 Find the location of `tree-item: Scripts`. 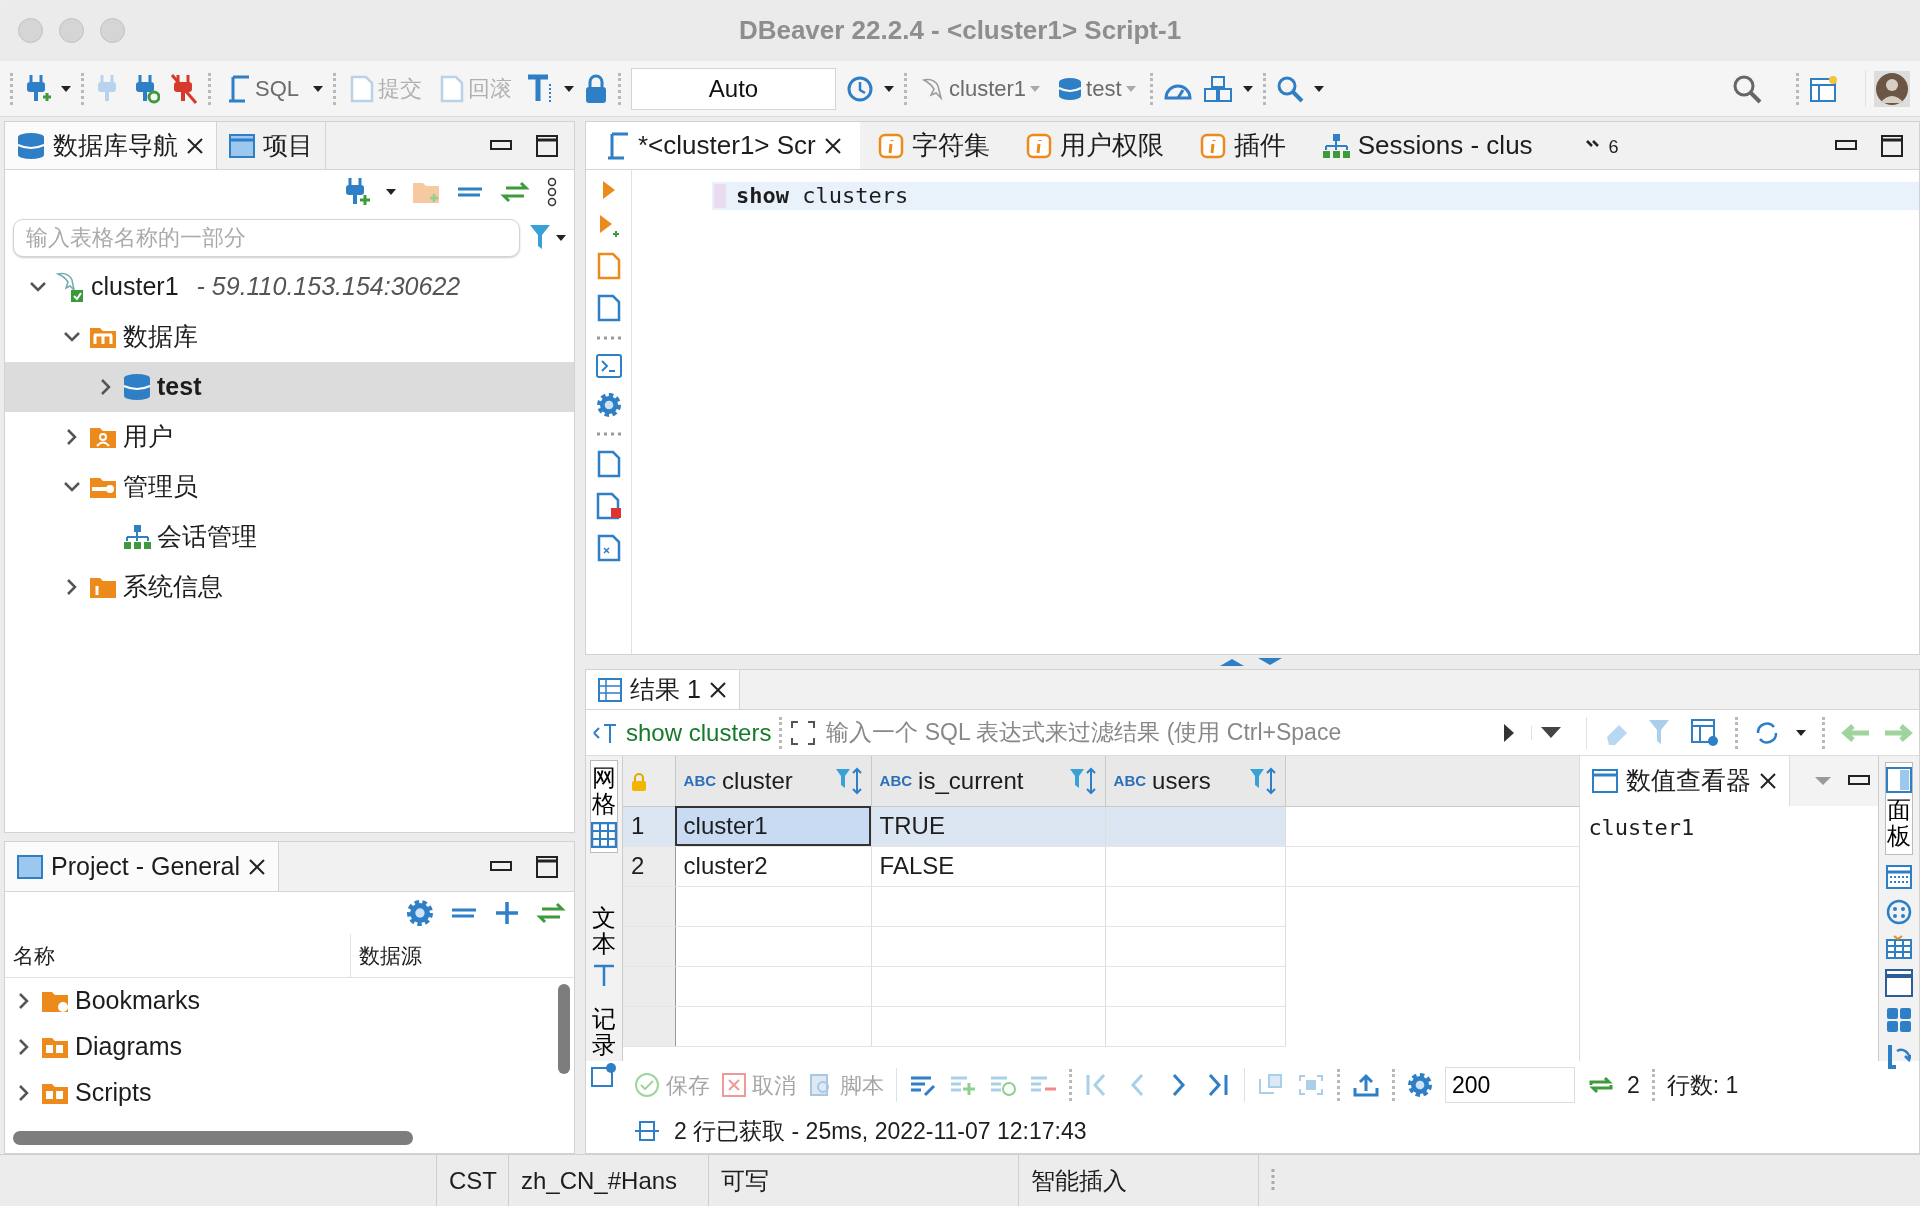

tree-item: Scripts is located at coordinates (279, 1093).